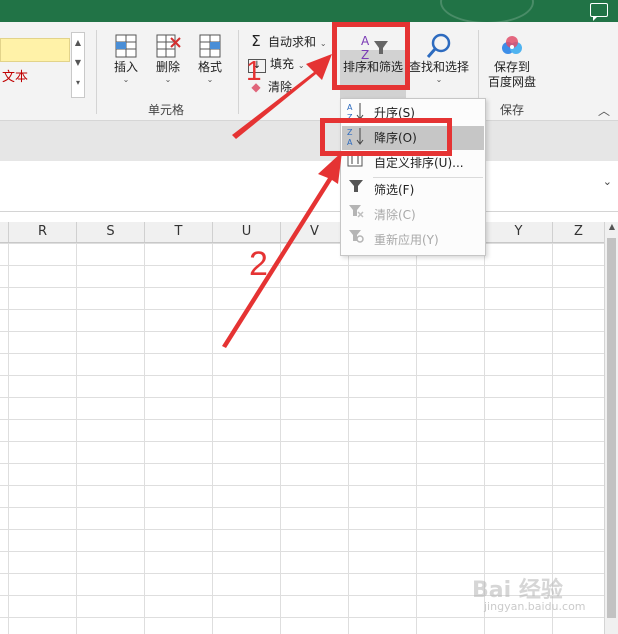  I want to click on annotation-arrows: 1 2, so click(282, 201).